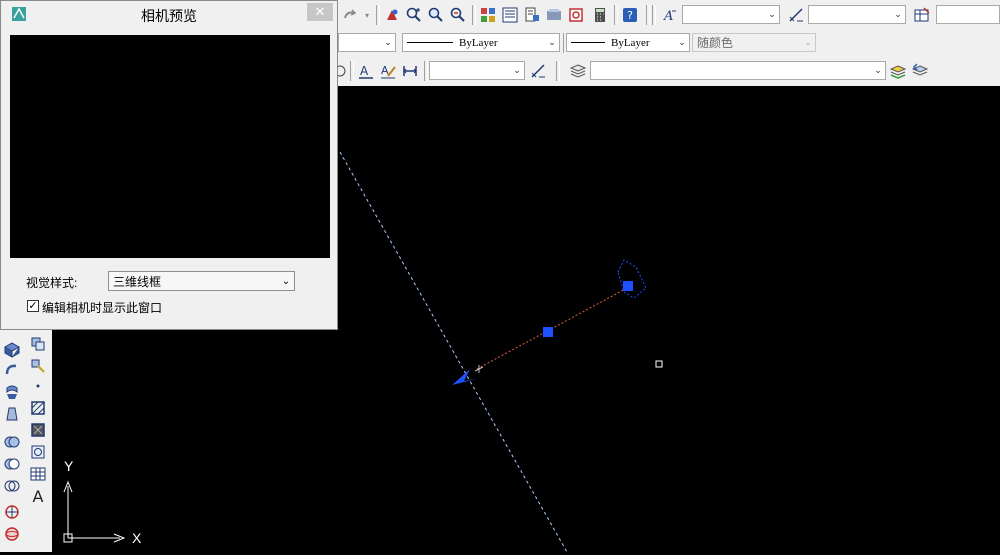 The image size is (1000, 555). What do you see at coordinates (52, 283) in the screenshot?
I see `visual-style-label: 视觉样式:` at bounding box center [52, 283].